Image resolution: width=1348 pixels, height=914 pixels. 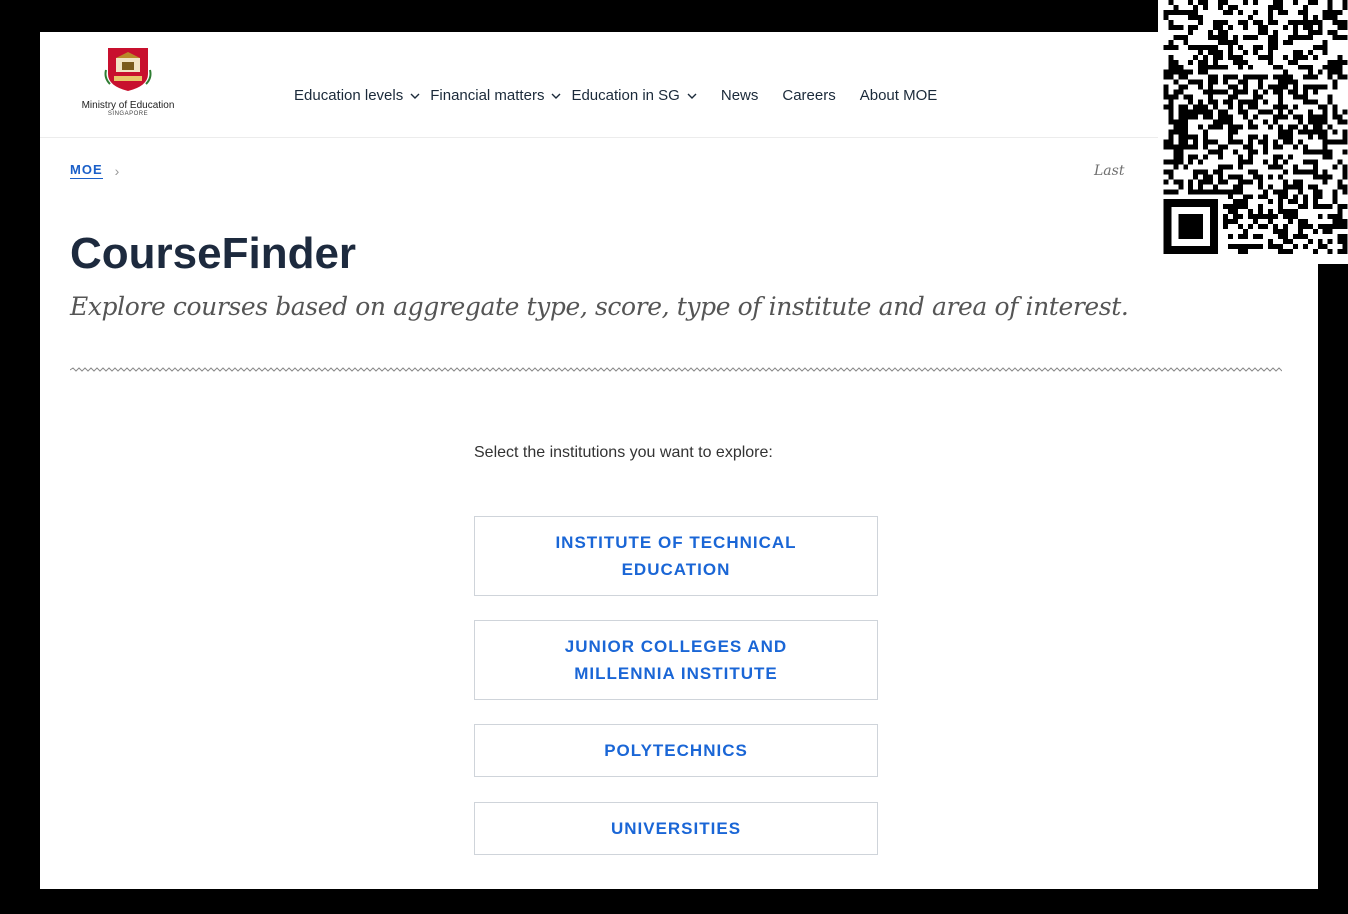 What do you see at coordinates (740, 95) in the screenshot?
I see `nav-news: News` at bounding box center [740, 95].